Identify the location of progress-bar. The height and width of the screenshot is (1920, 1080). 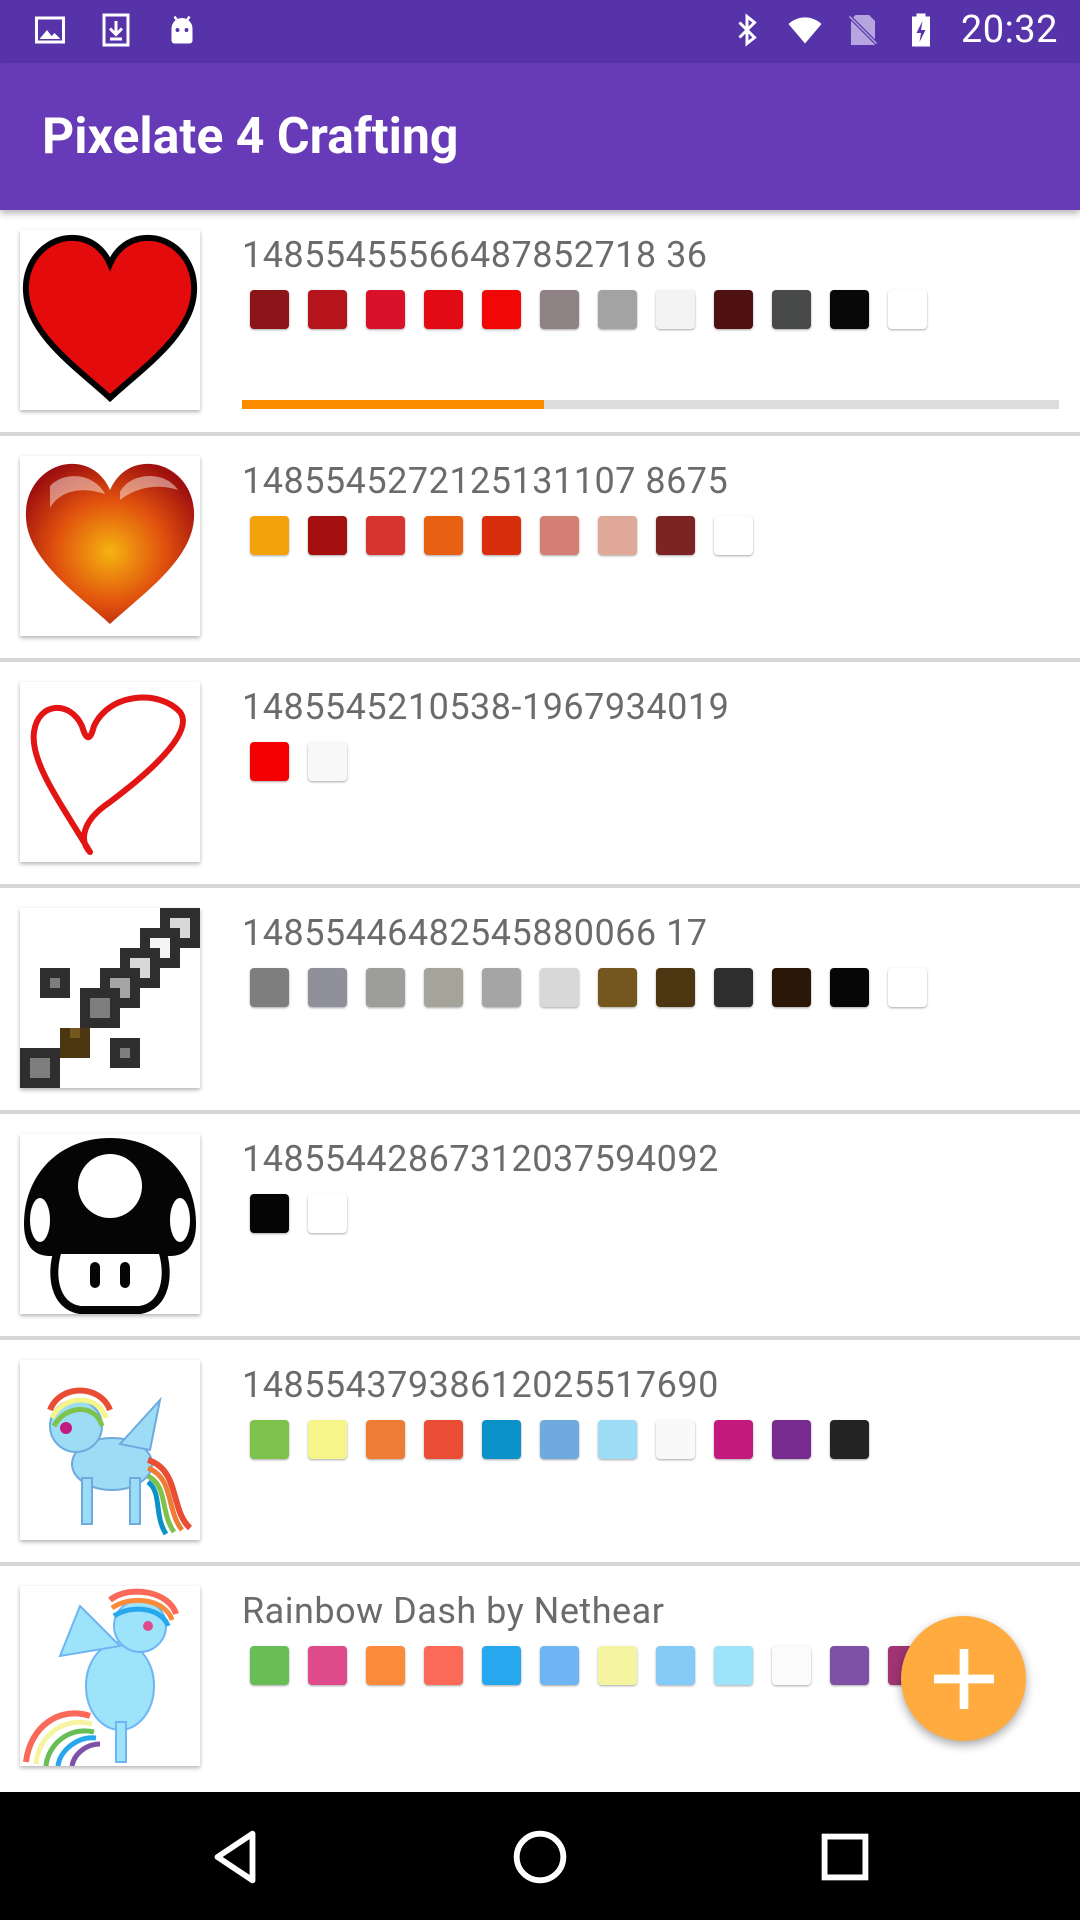
(650, 404).